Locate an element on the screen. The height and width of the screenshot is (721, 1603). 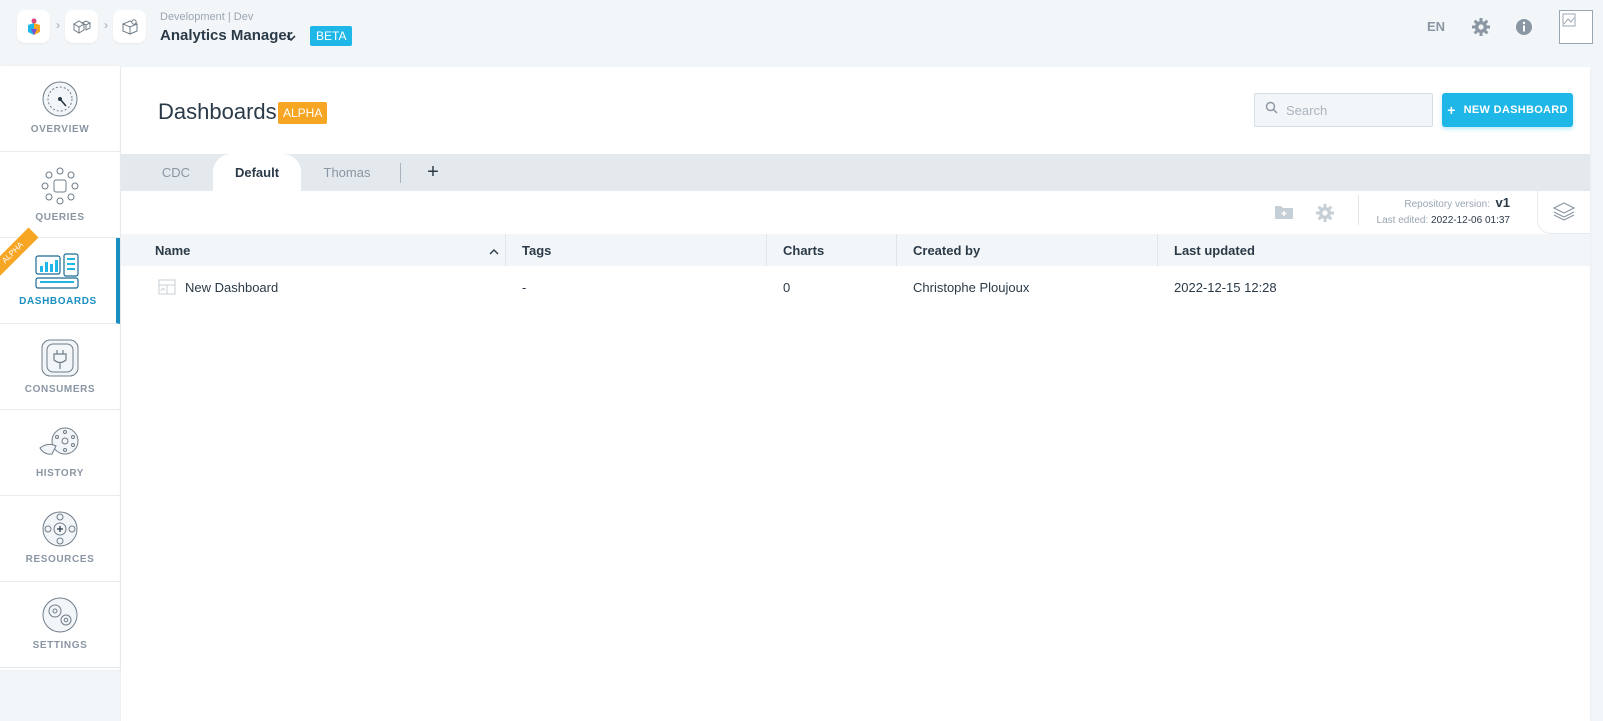
folder-add-icon is located at coordinates (1284, 214).